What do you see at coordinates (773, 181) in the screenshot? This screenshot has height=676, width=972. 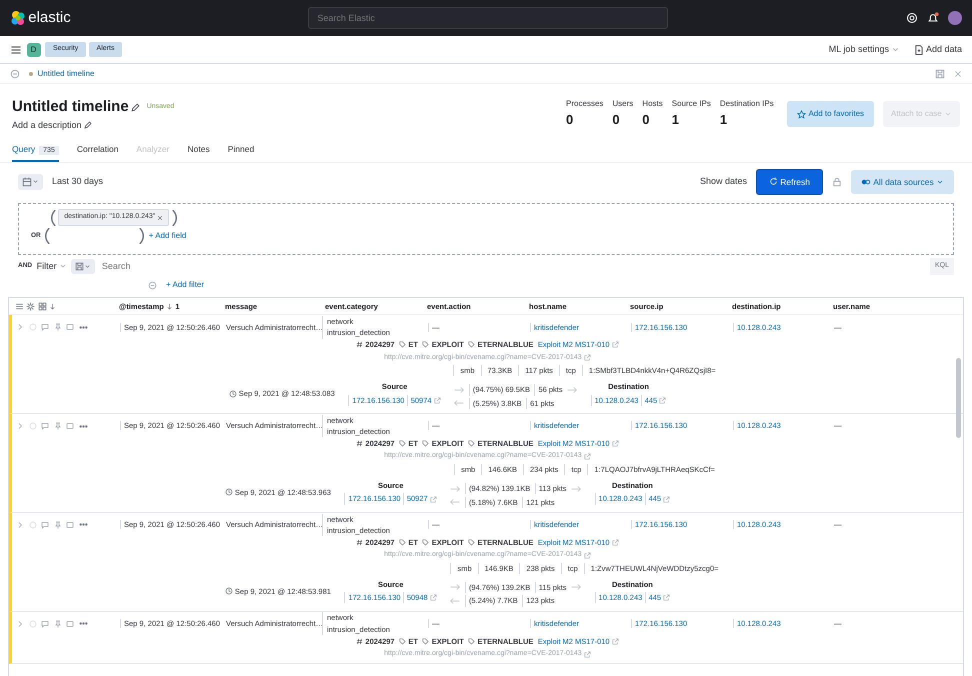 I see `refresh-icon` at bounding box center [773, 181].